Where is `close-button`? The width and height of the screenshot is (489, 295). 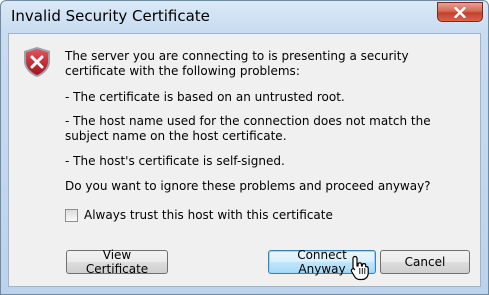
close-button is located at coordinates (460, 12).